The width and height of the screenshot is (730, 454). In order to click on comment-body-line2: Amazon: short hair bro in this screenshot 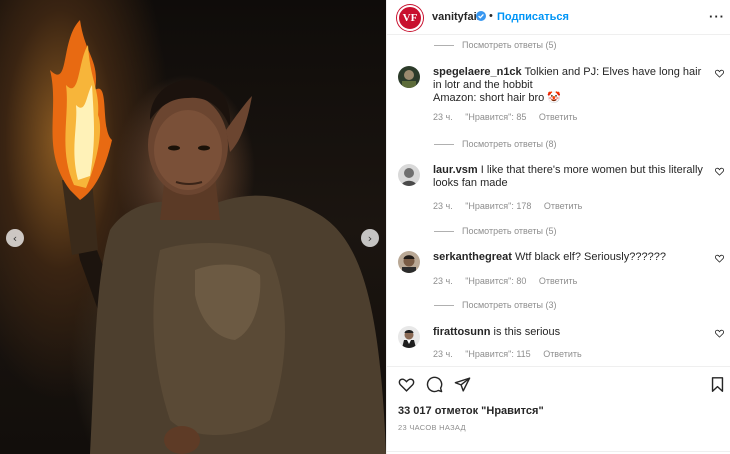, I will do `click(489, 98)`.